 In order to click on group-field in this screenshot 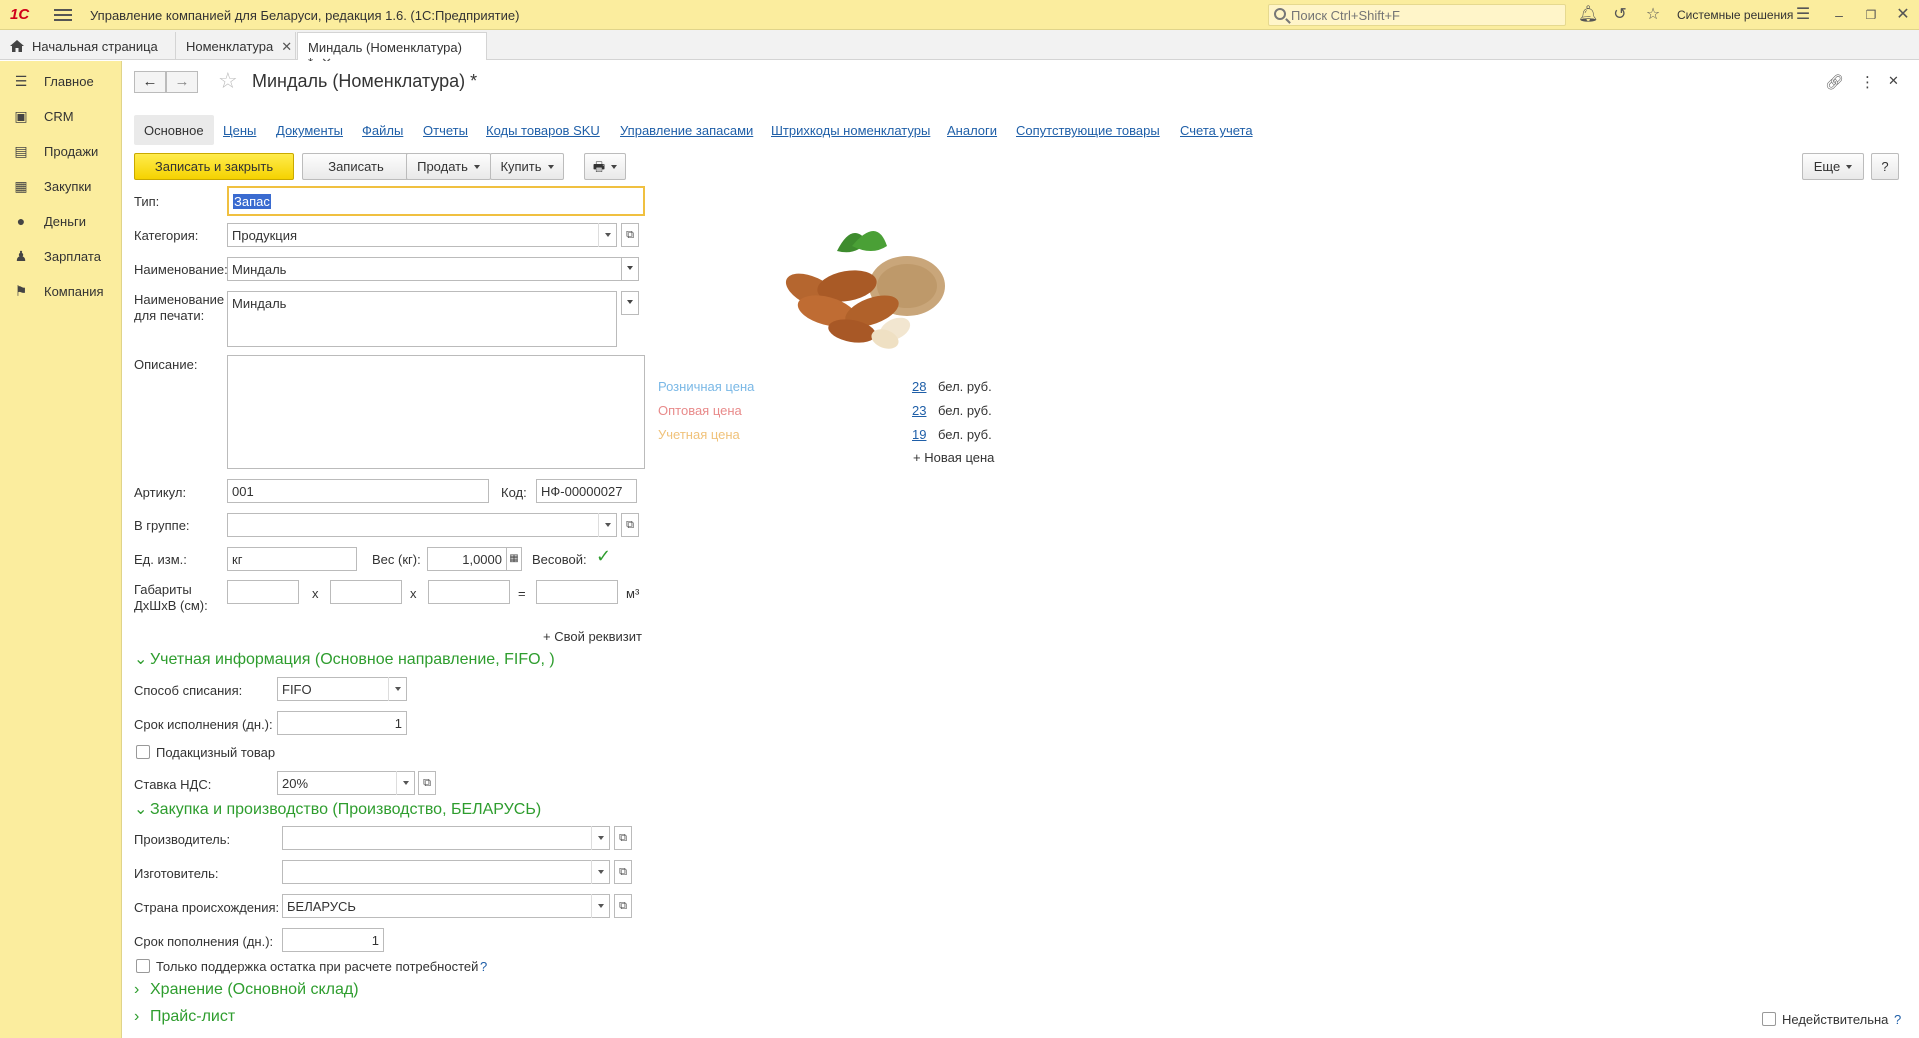, I will do `click(422, 525)`.